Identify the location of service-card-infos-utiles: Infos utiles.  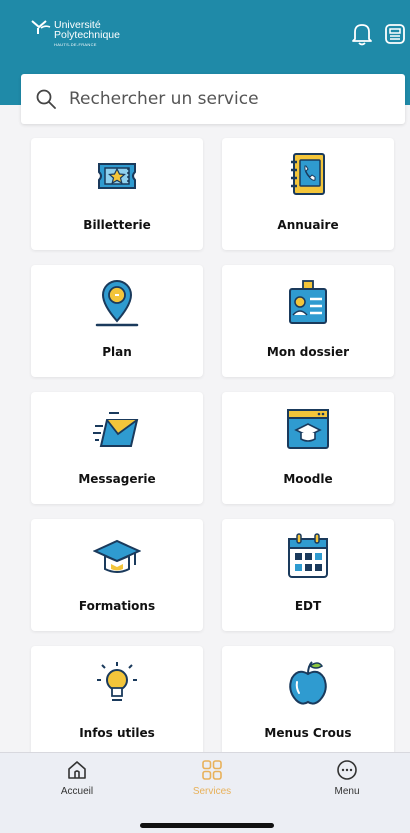
(117, 702).